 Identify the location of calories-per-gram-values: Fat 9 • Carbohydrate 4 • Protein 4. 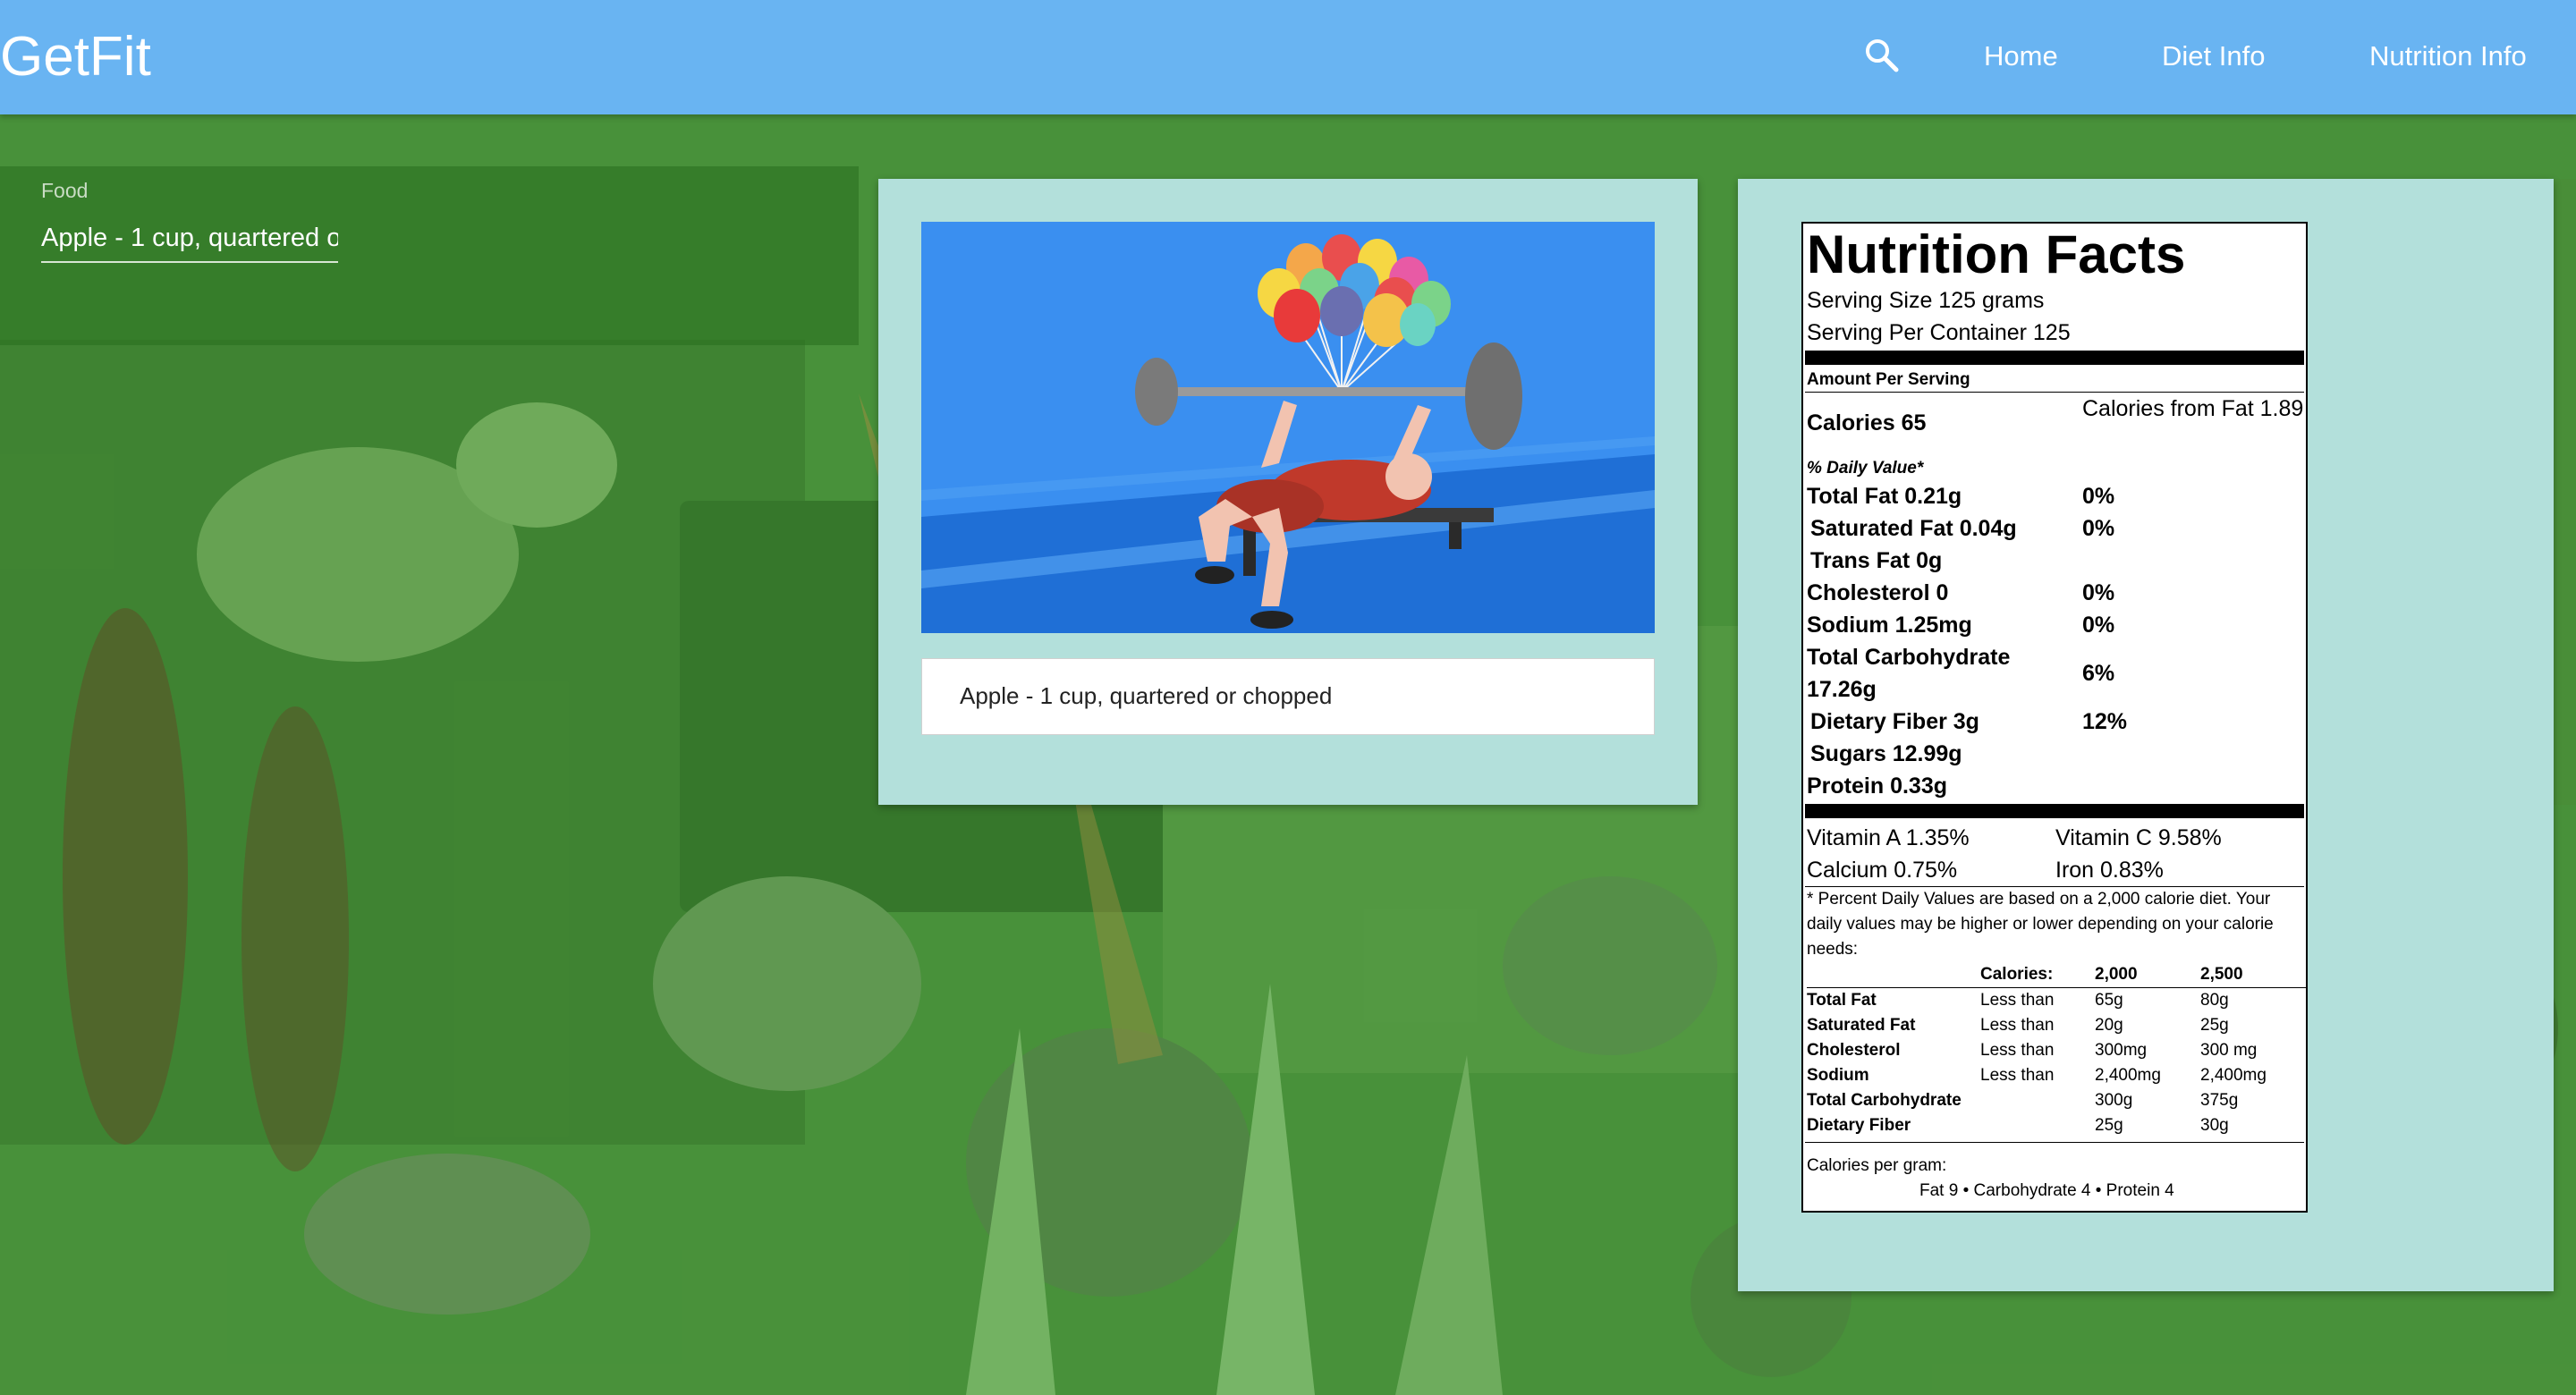
(2046, 1190).